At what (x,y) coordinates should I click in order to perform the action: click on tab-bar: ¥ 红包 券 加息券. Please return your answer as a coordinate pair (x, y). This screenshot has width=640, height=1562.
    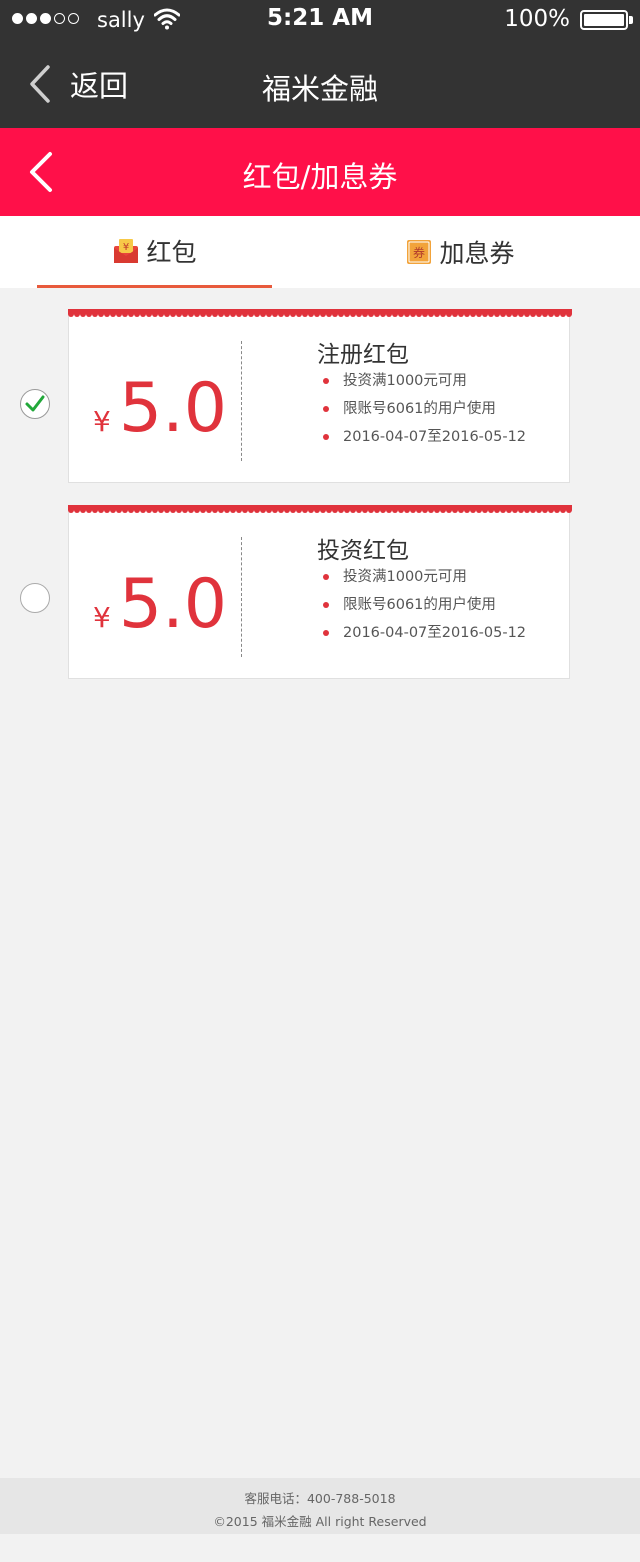
    Looking at the image, I should click on (320, 252).